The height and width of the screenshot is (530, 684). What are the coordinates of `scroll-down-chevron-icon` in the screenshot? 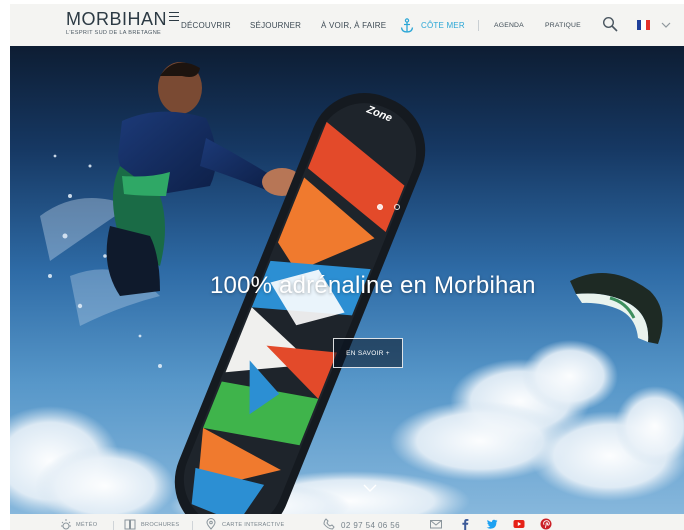 It's located at (370, 488).